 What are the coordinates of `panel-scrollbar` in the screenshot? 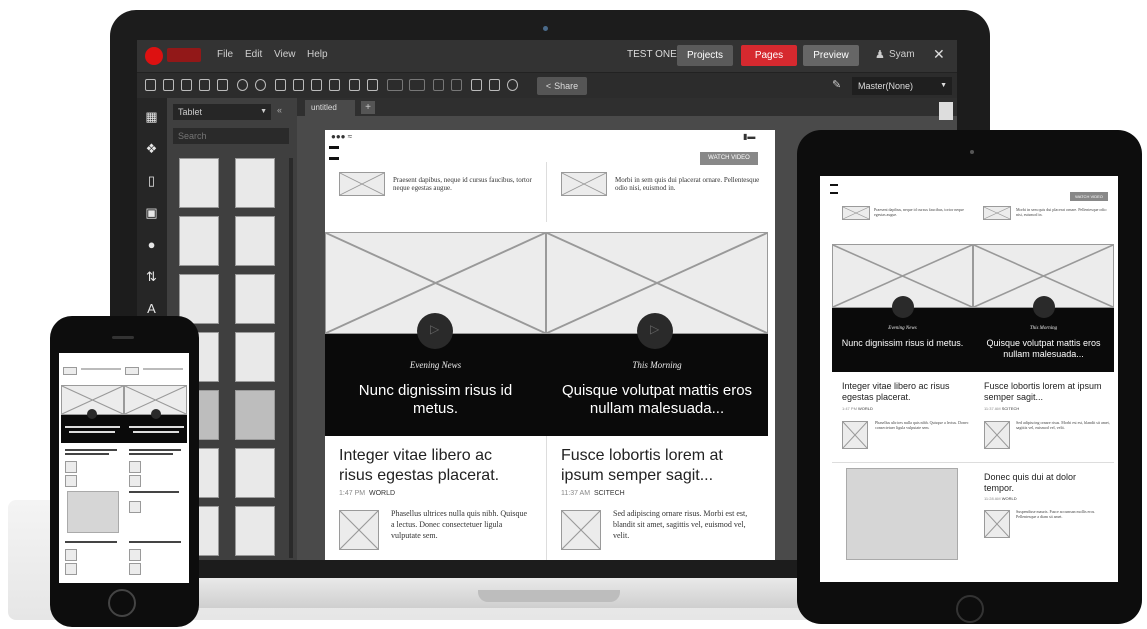 It's located at (291, 358).